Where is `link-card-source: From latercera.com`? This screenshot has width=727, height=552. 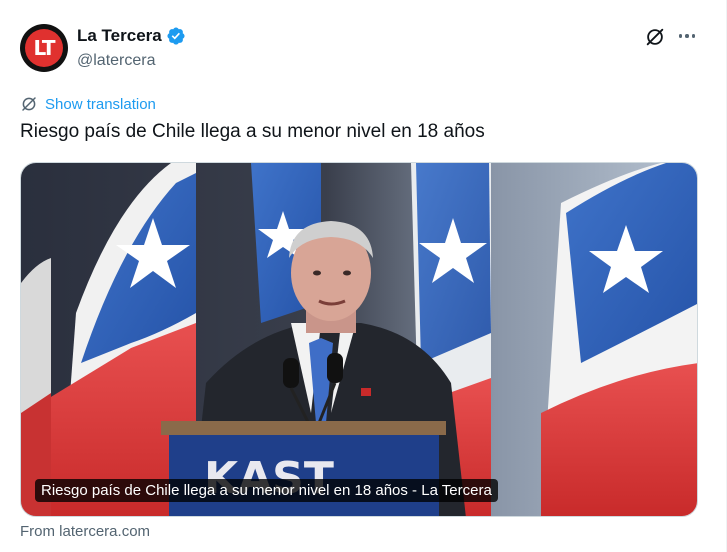
link-card-source: From latercera.com is located at coordinates (85, 531).